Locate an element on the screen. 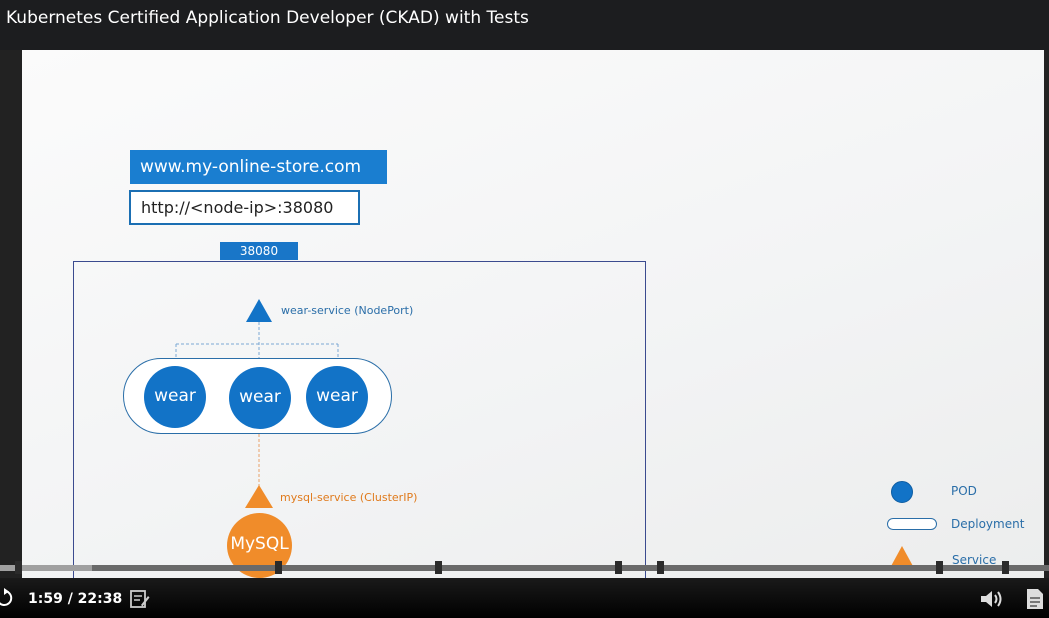  replay-icon is located at coordinates (7, 598).